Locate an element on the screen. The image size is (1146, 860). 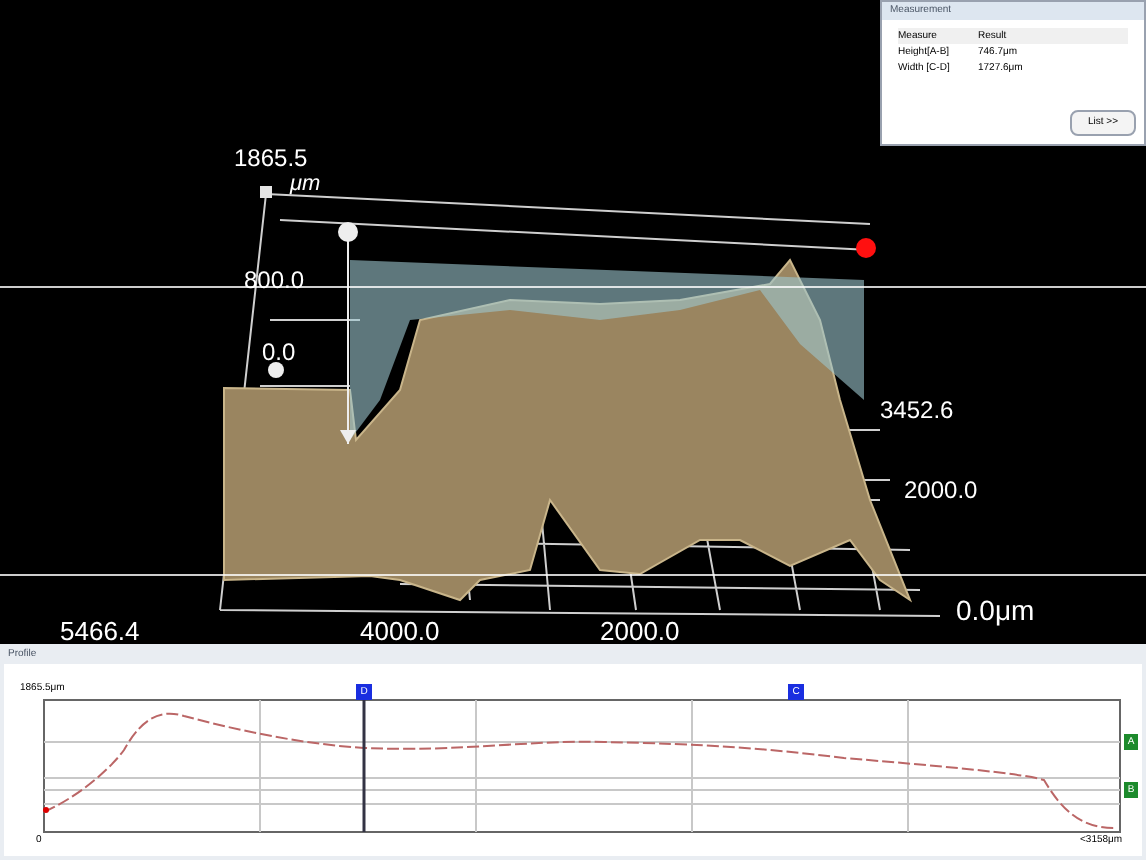
point-icon is located at coordinates (46, 810).